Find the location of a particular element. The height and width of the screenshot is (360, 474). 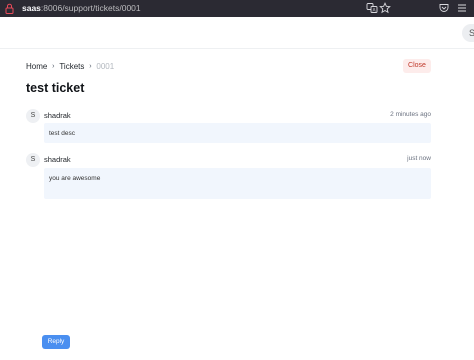

comment-body-box: you are awesome is located at coordinates (237, 183).